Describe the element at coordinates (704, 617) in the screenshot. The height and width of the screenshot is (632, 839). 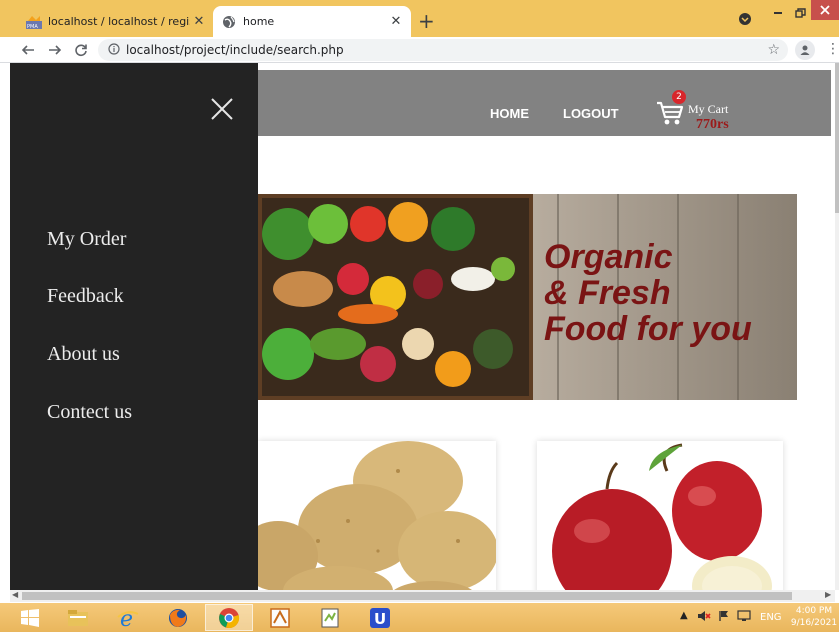
I see `volume-muted-icon` at that location.